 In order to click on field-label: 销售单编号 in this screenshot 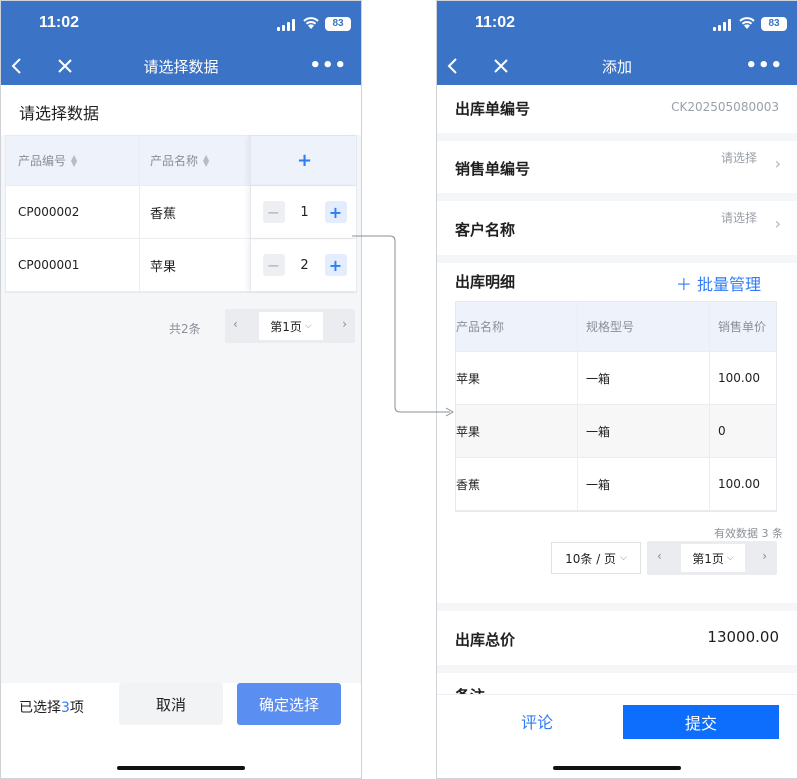, I will do `click(493, 169)`.